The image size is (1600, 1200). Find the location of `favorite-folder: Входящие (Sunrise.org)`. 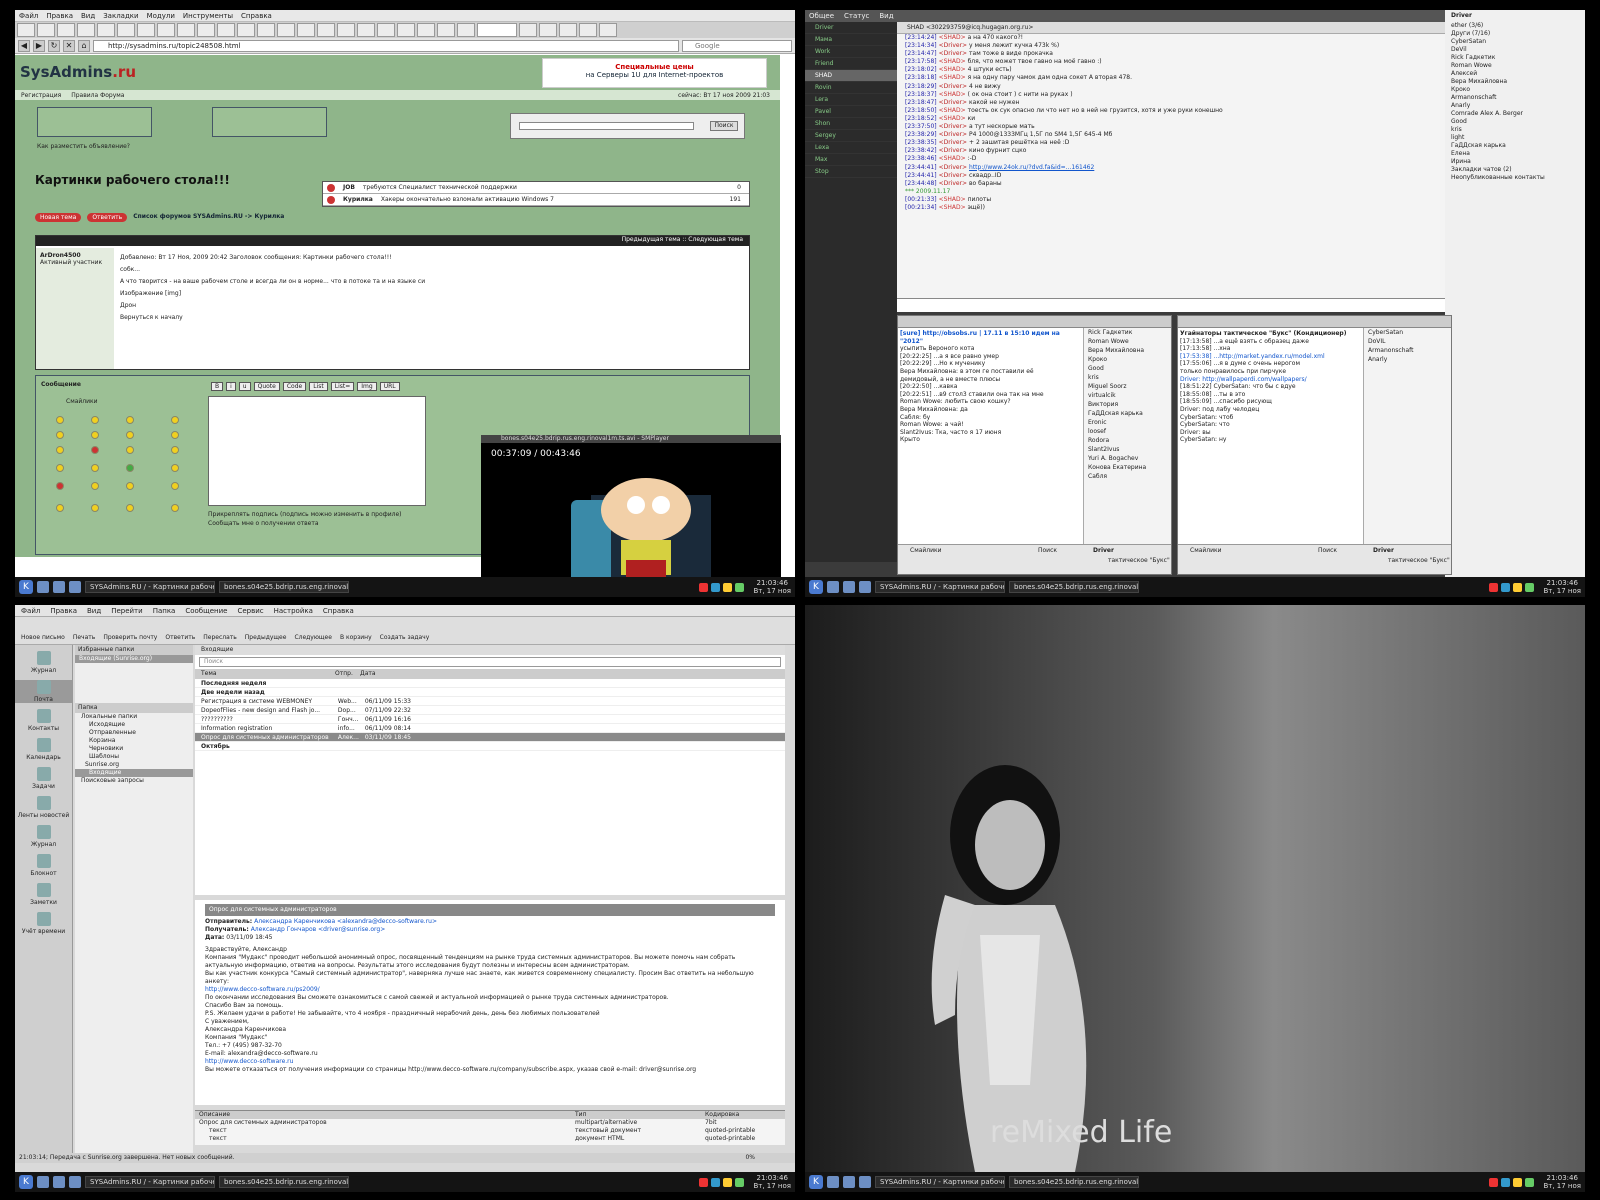

favorite-folder: Входящие (Sunrise.org) is located at coordinates (134, 659).